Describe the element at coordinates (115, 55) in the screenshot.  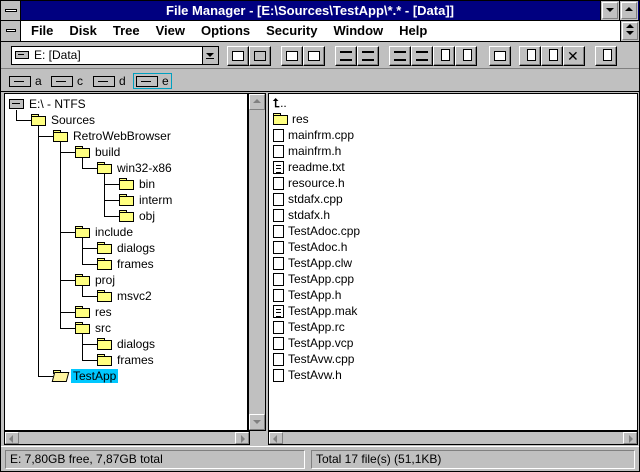
I see `drive-combo: E: [Data]` at that location.